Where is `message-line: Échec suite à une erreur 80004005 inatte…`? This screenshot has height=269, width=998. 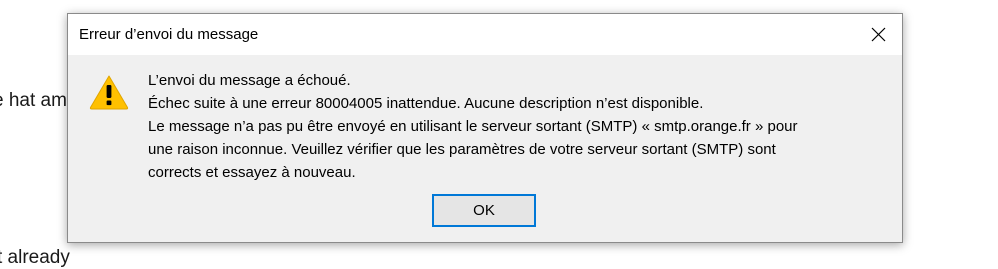 message-line: Échec suite à une erreur 80004005 inatte… is located at coordinates (426, 103).